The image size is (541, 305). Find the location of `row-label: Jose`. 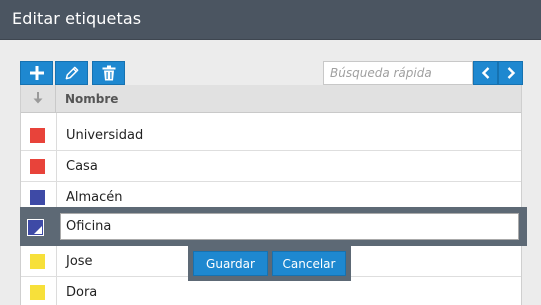

row-label: Jose is located at coordinates (79, 261).